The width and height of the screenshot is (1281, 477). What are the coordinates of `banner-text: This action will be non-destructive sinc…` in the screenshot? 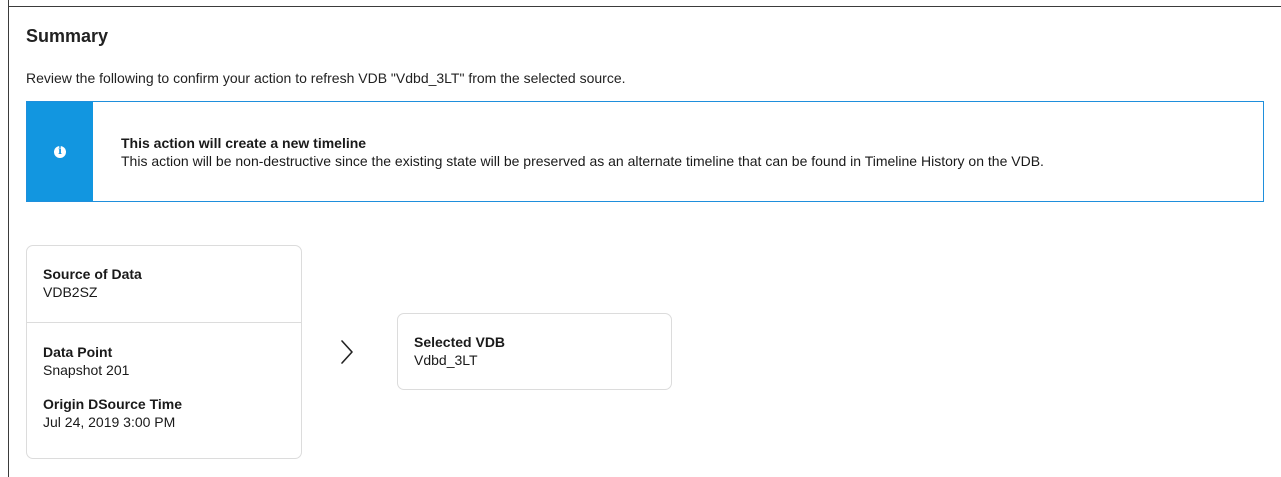 It's located at (582, 161).